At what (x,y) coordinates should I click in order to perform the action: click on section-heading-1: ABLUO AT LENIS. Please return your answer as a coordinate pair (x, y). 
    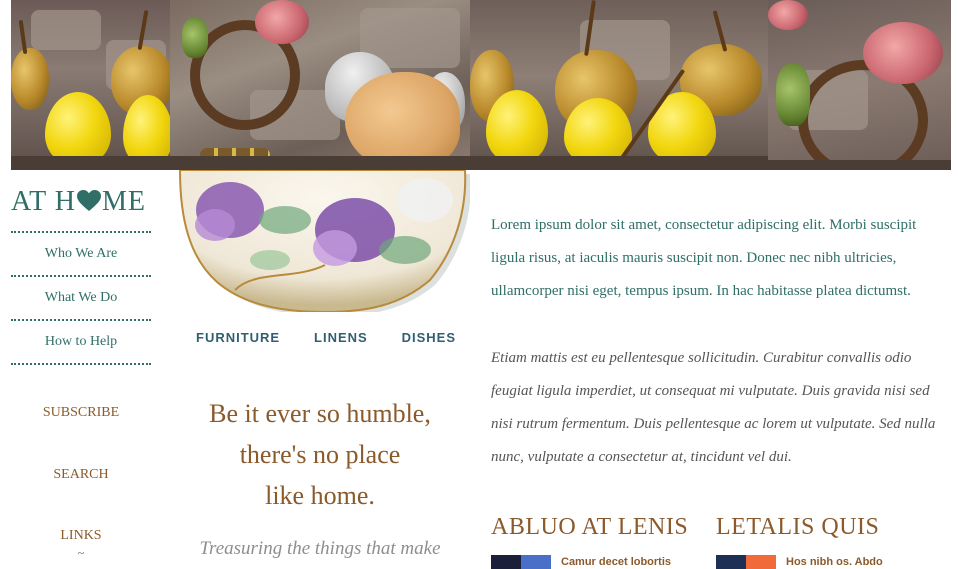
    Looking at the image, I should click on (590, 527).